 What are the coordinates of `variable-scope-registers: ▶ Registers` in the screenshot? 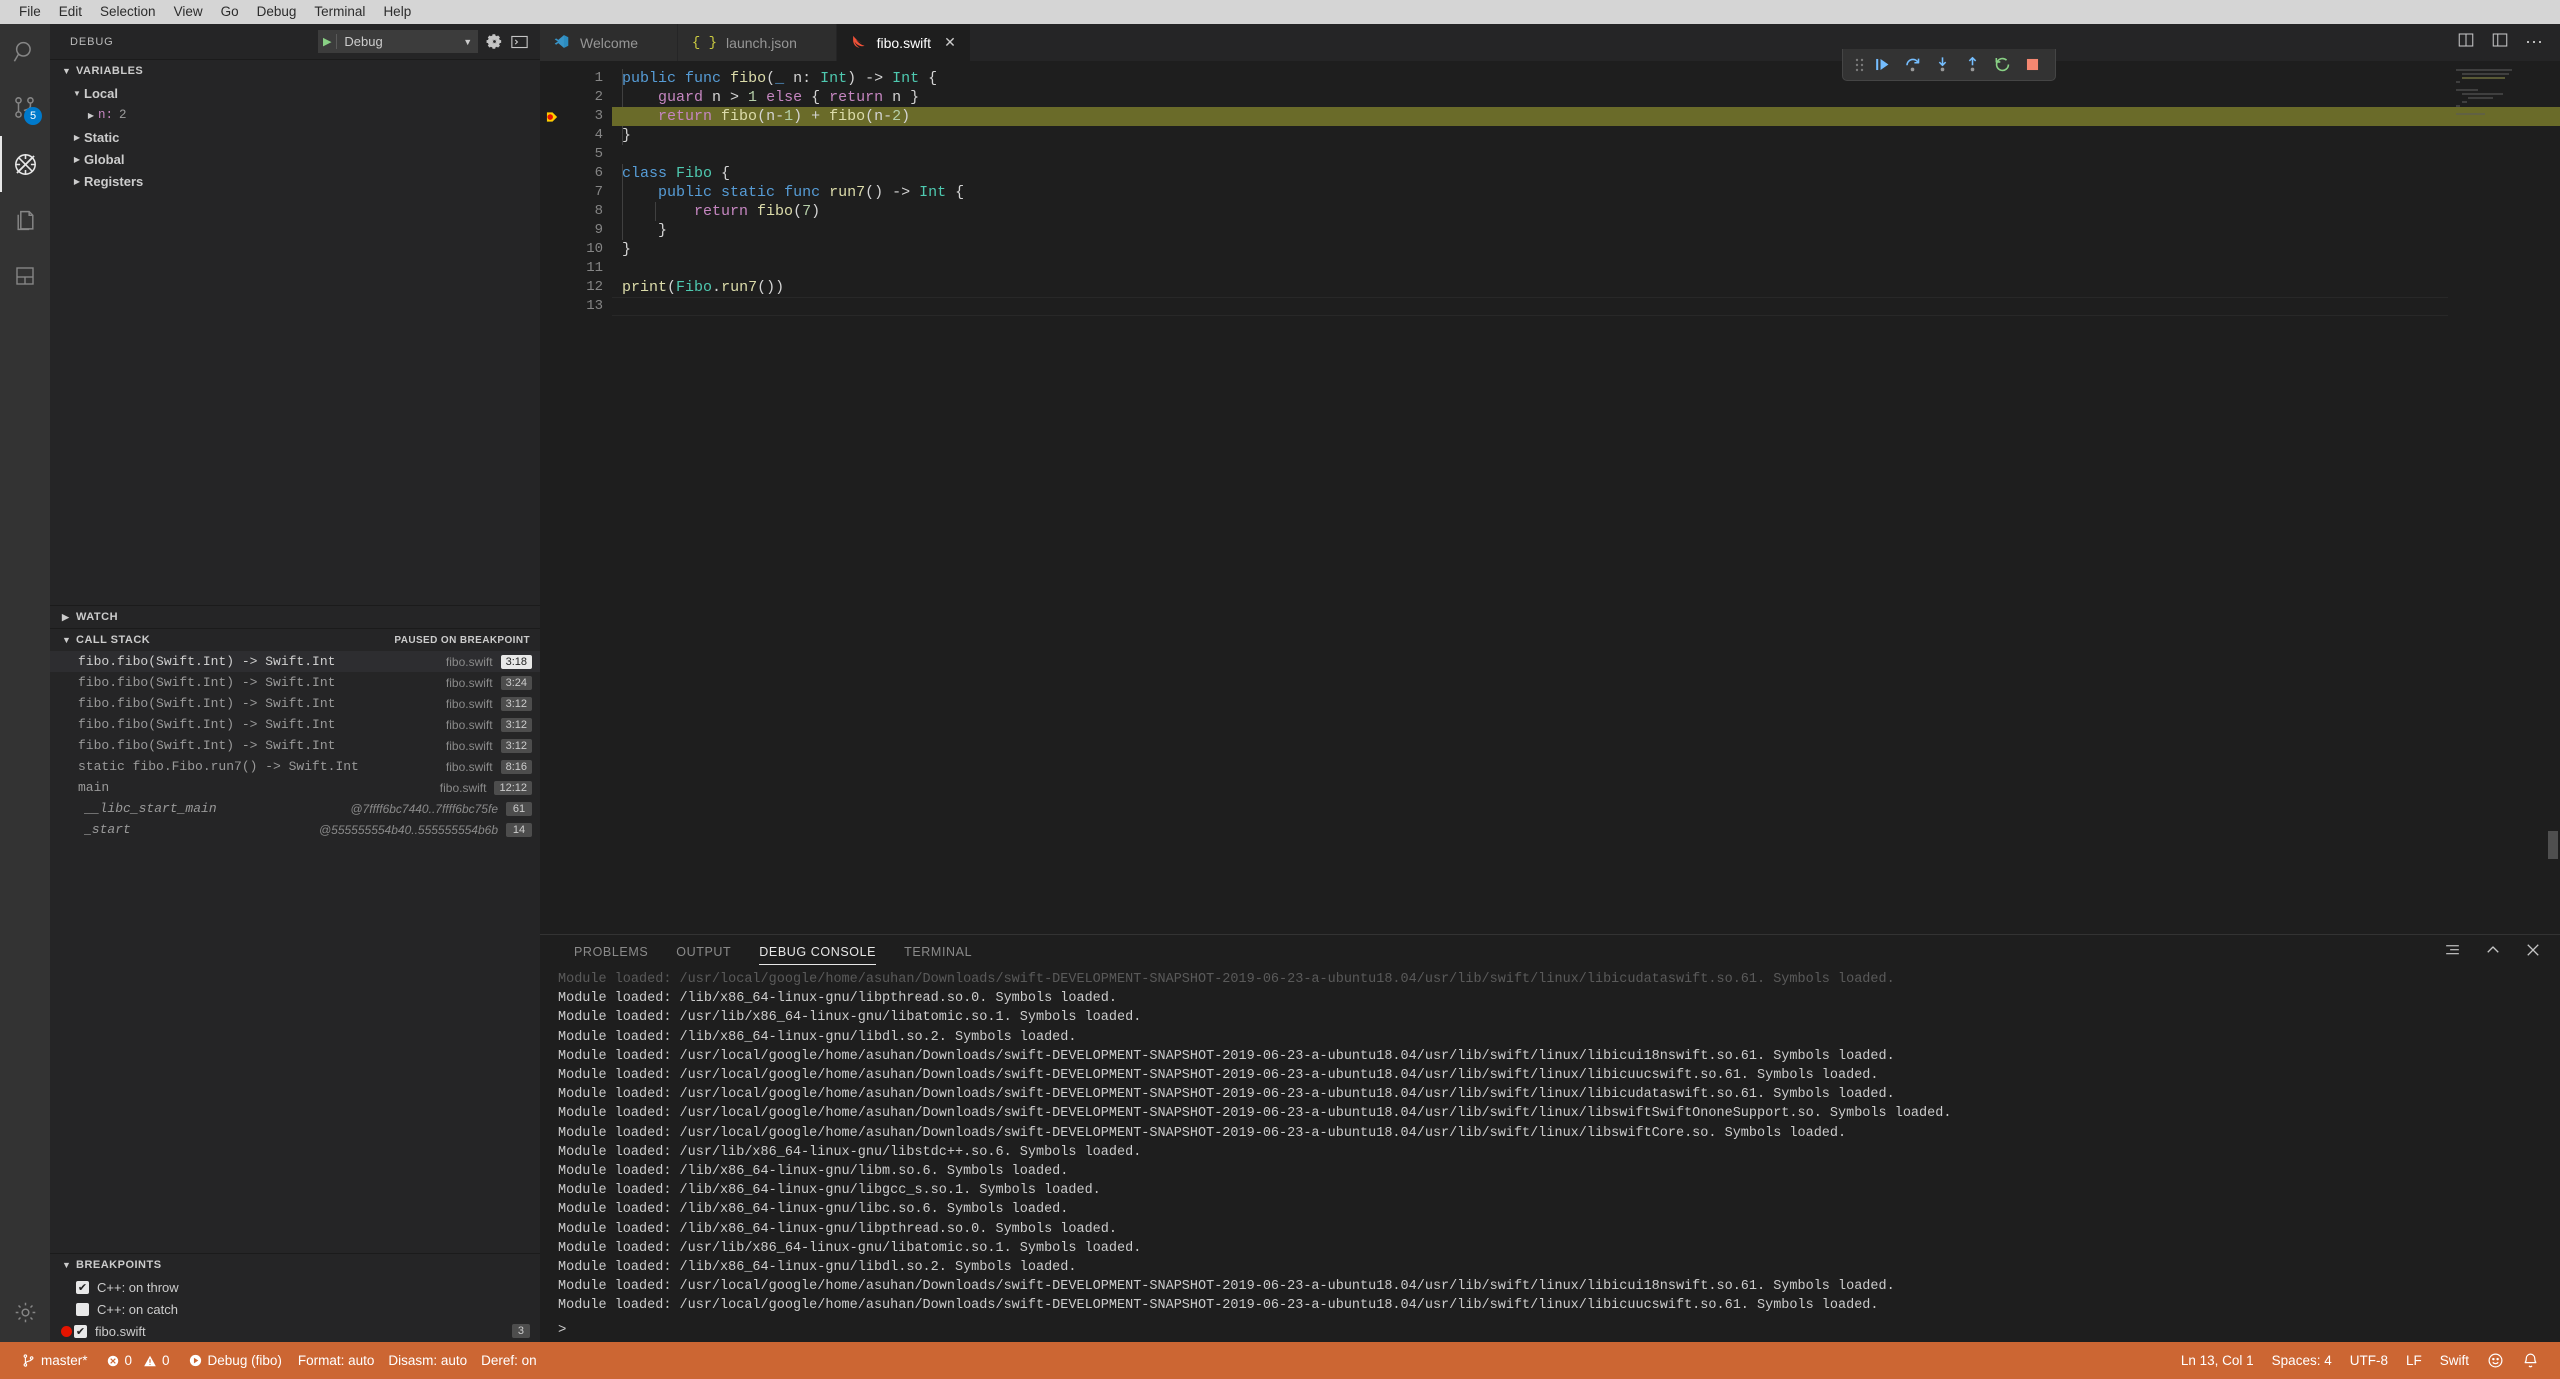 It's located at (295, 181).